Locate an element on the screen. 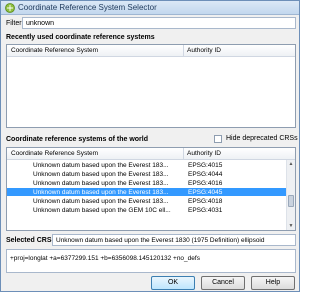  authority-id-cell: EPSG:4031 is located at coordinates (205, 210).